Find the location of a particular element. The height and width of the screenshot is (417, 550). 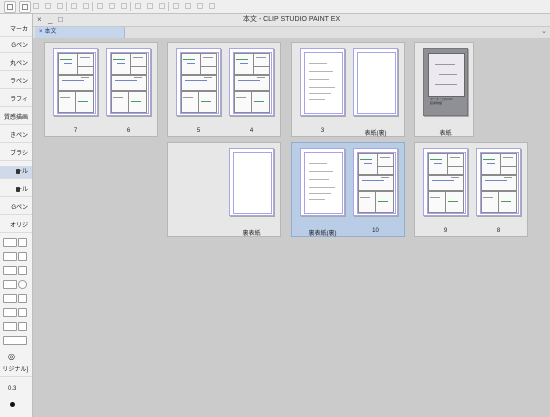

sub-tool-item: きペン is located at coordinates (16, 136).